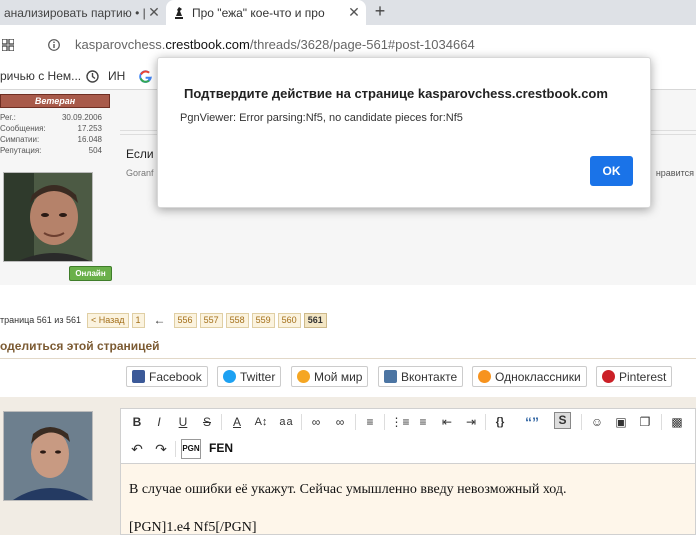 The width and height of the screenshot is (696, 535). Describe the element at coordinates (95, 150) in the screenshot. I see `stat-value: 504` at that location.